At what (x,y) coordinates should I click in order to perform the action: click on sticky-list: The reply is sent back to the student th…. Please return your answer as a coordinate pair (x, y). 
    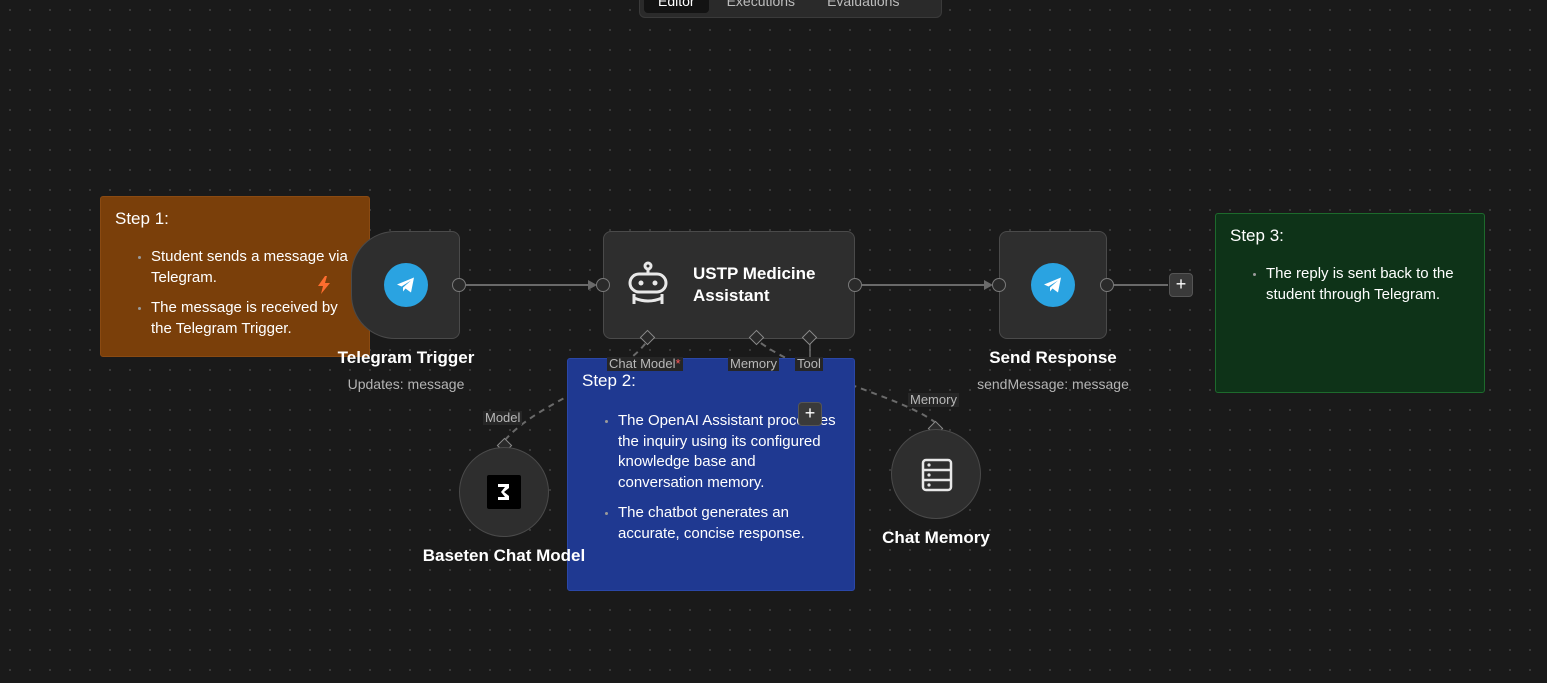
    Looking at the image, I should click on (1350, 284).